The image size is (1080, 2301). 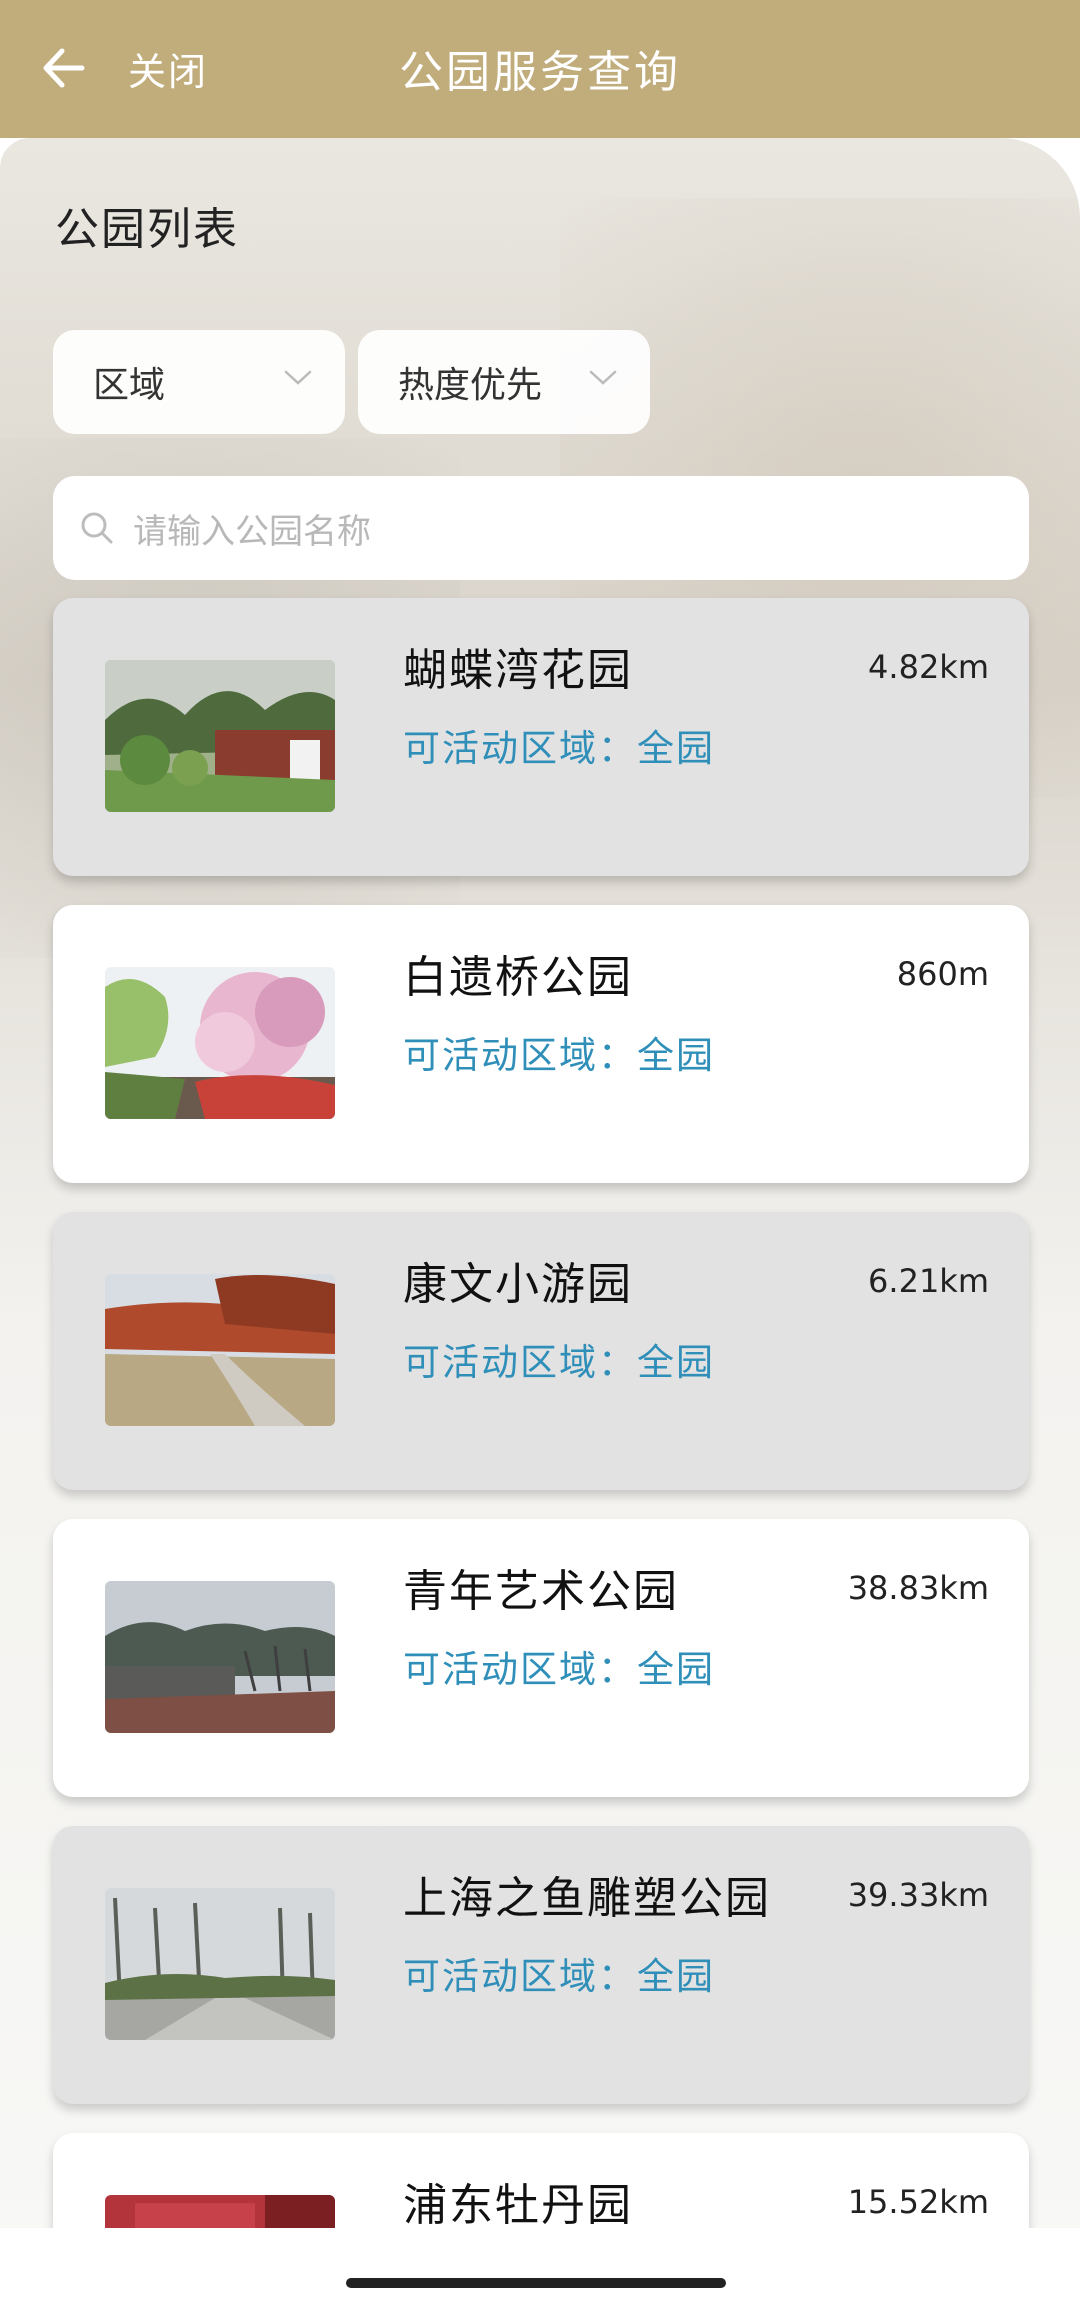 I want to click on home-indicator, so click(x=536, y=2283).